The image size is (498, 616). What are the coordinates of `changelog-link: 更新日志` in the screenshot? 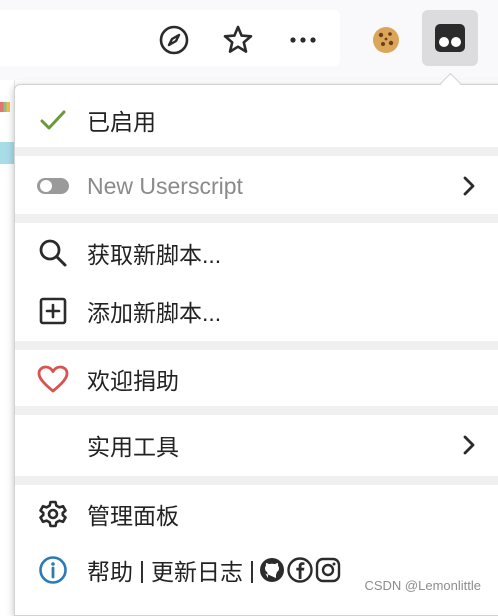 It's located at (197, 570).